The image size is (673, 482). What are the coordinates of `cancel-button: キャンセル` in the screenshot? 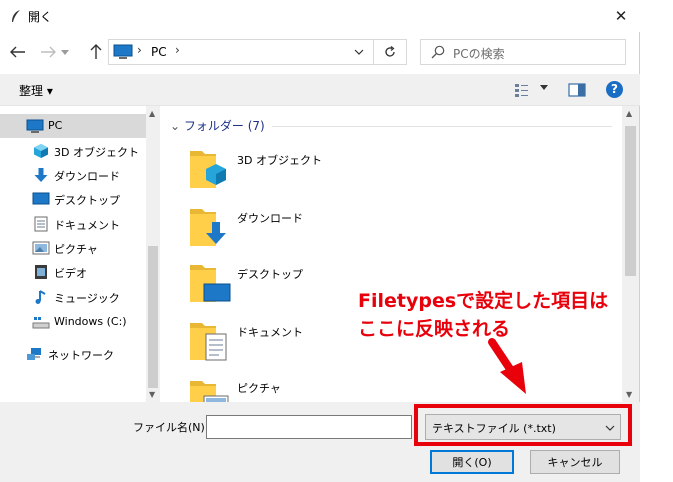 It's located at (575, 462).